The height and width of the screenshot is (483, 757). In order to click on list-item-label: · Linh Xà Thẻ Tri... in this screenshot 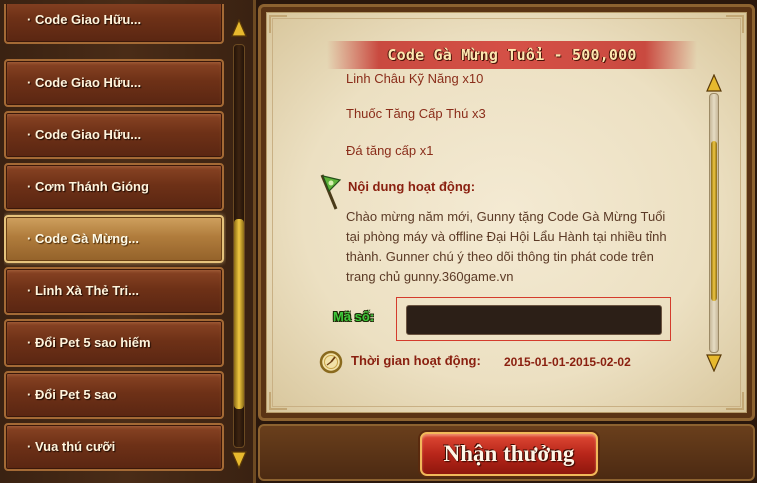, I will do `click(83, 290)`.